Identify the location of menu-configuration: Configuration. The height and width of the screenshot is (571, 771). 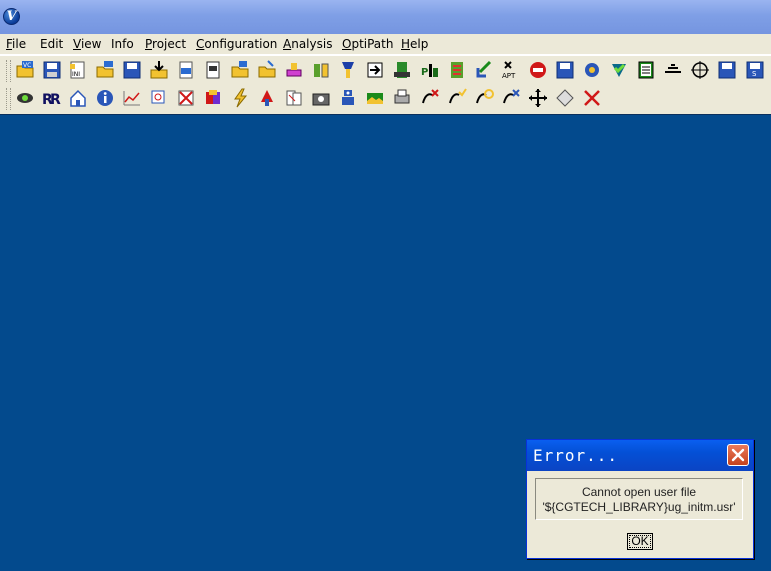
(236, 44).